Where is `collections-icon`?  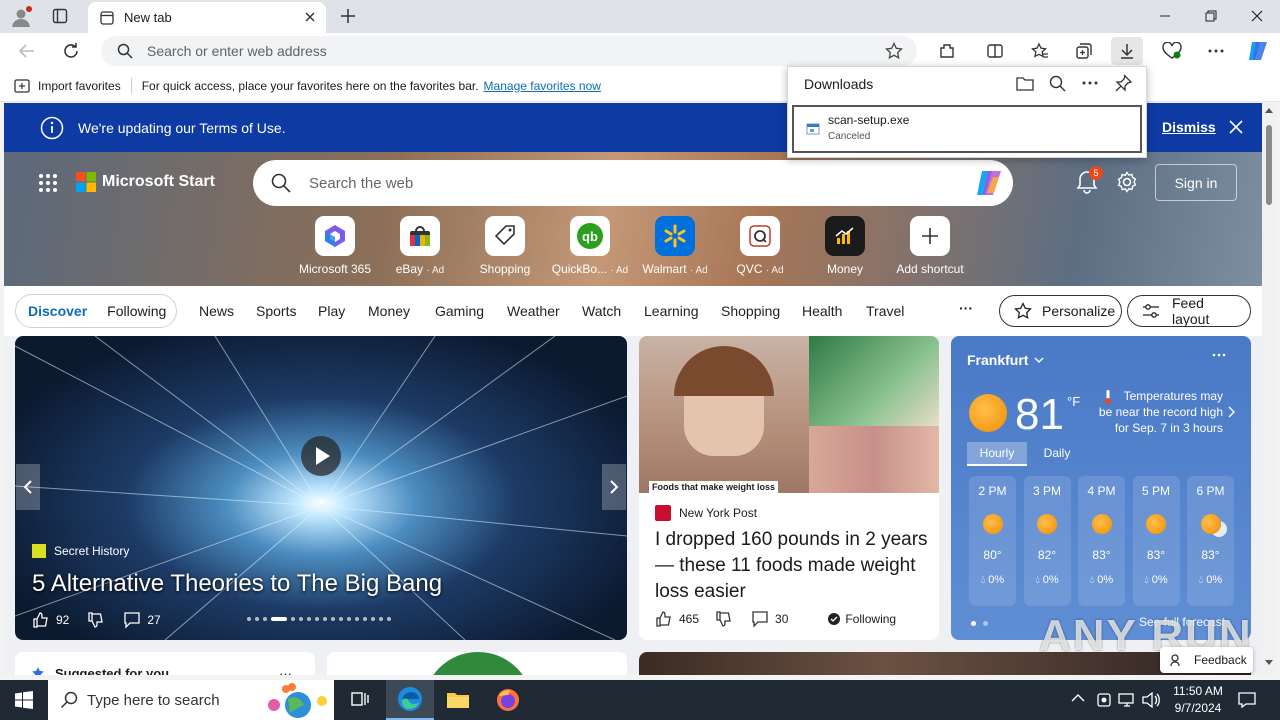
collections-icon is located at coordinates (1084, 51).